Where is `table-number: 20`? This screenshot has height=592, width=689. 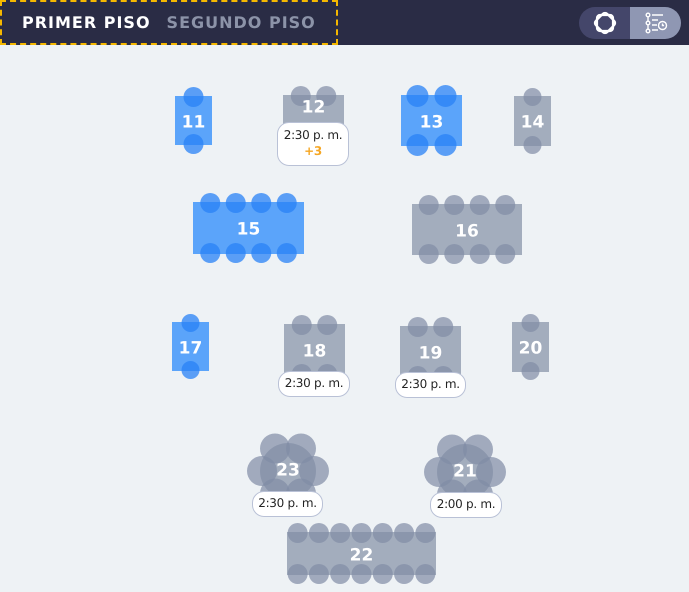 table-number: 20 is located at coordinates (530, 349).